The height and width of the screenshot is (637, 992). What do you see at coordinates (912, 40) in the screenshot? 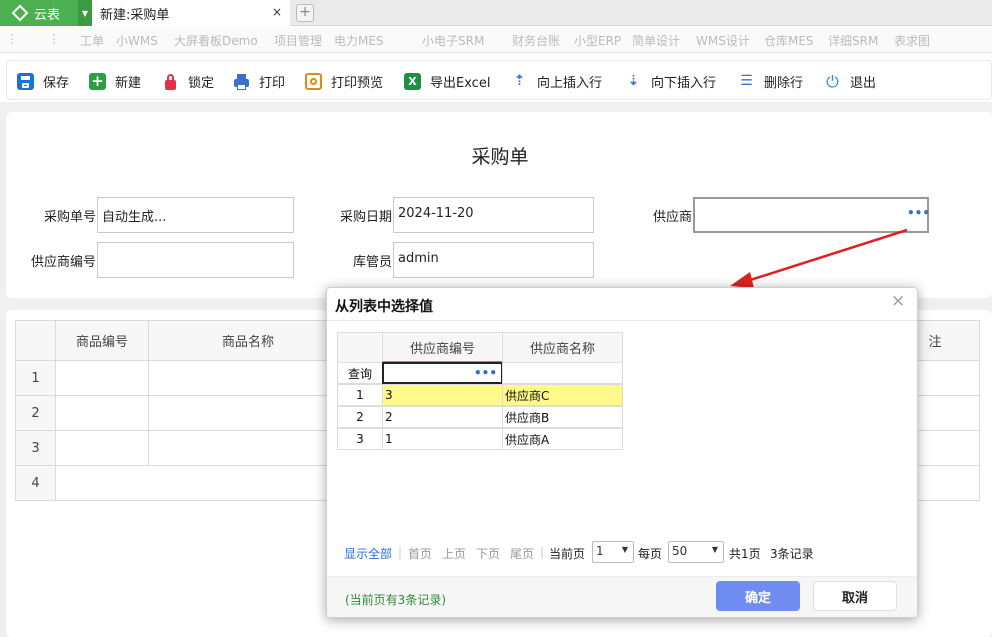
I see `menu-item: 表求图` at bounding box center [912, 40].